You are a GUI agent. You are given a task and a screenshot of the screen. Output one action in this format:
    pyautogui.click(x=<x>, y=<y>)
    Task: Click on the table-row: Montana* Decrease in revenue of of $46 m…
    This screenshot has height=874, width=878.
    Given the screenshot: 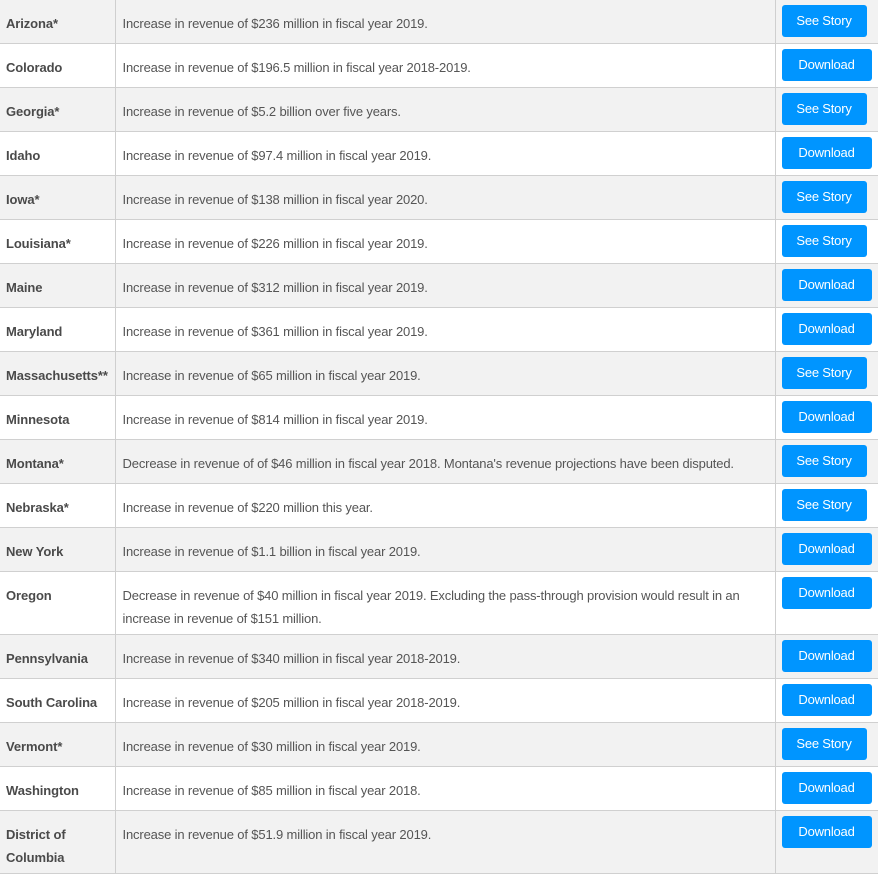 What is the action you would take?
    pyautogui.click(x=439, y=461)
    